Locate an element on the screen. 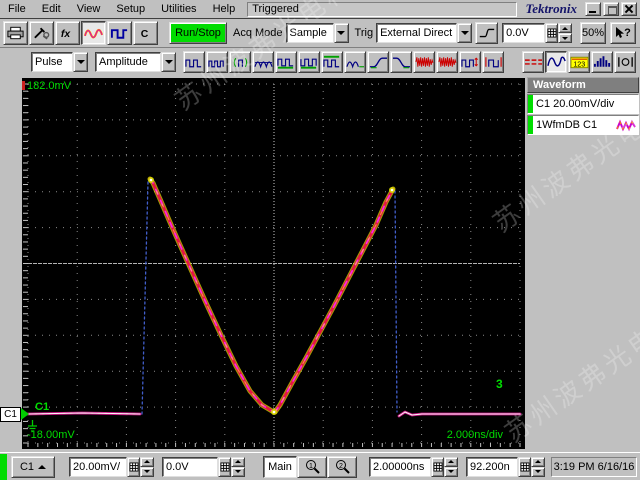  help-question-glyph: ? is located at coordinates (627, 33).